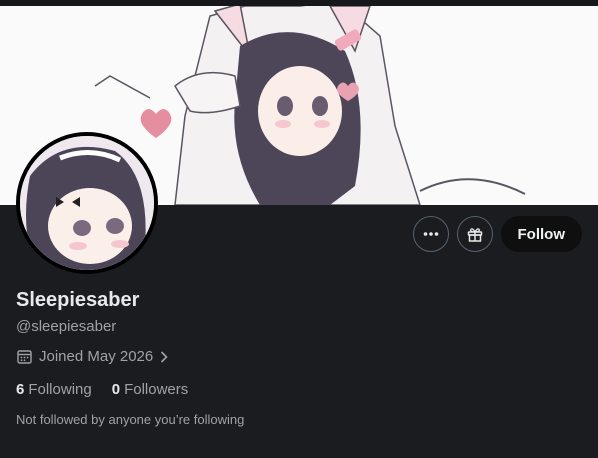  I want to click on followers-label: Followers, so click(156, 389).